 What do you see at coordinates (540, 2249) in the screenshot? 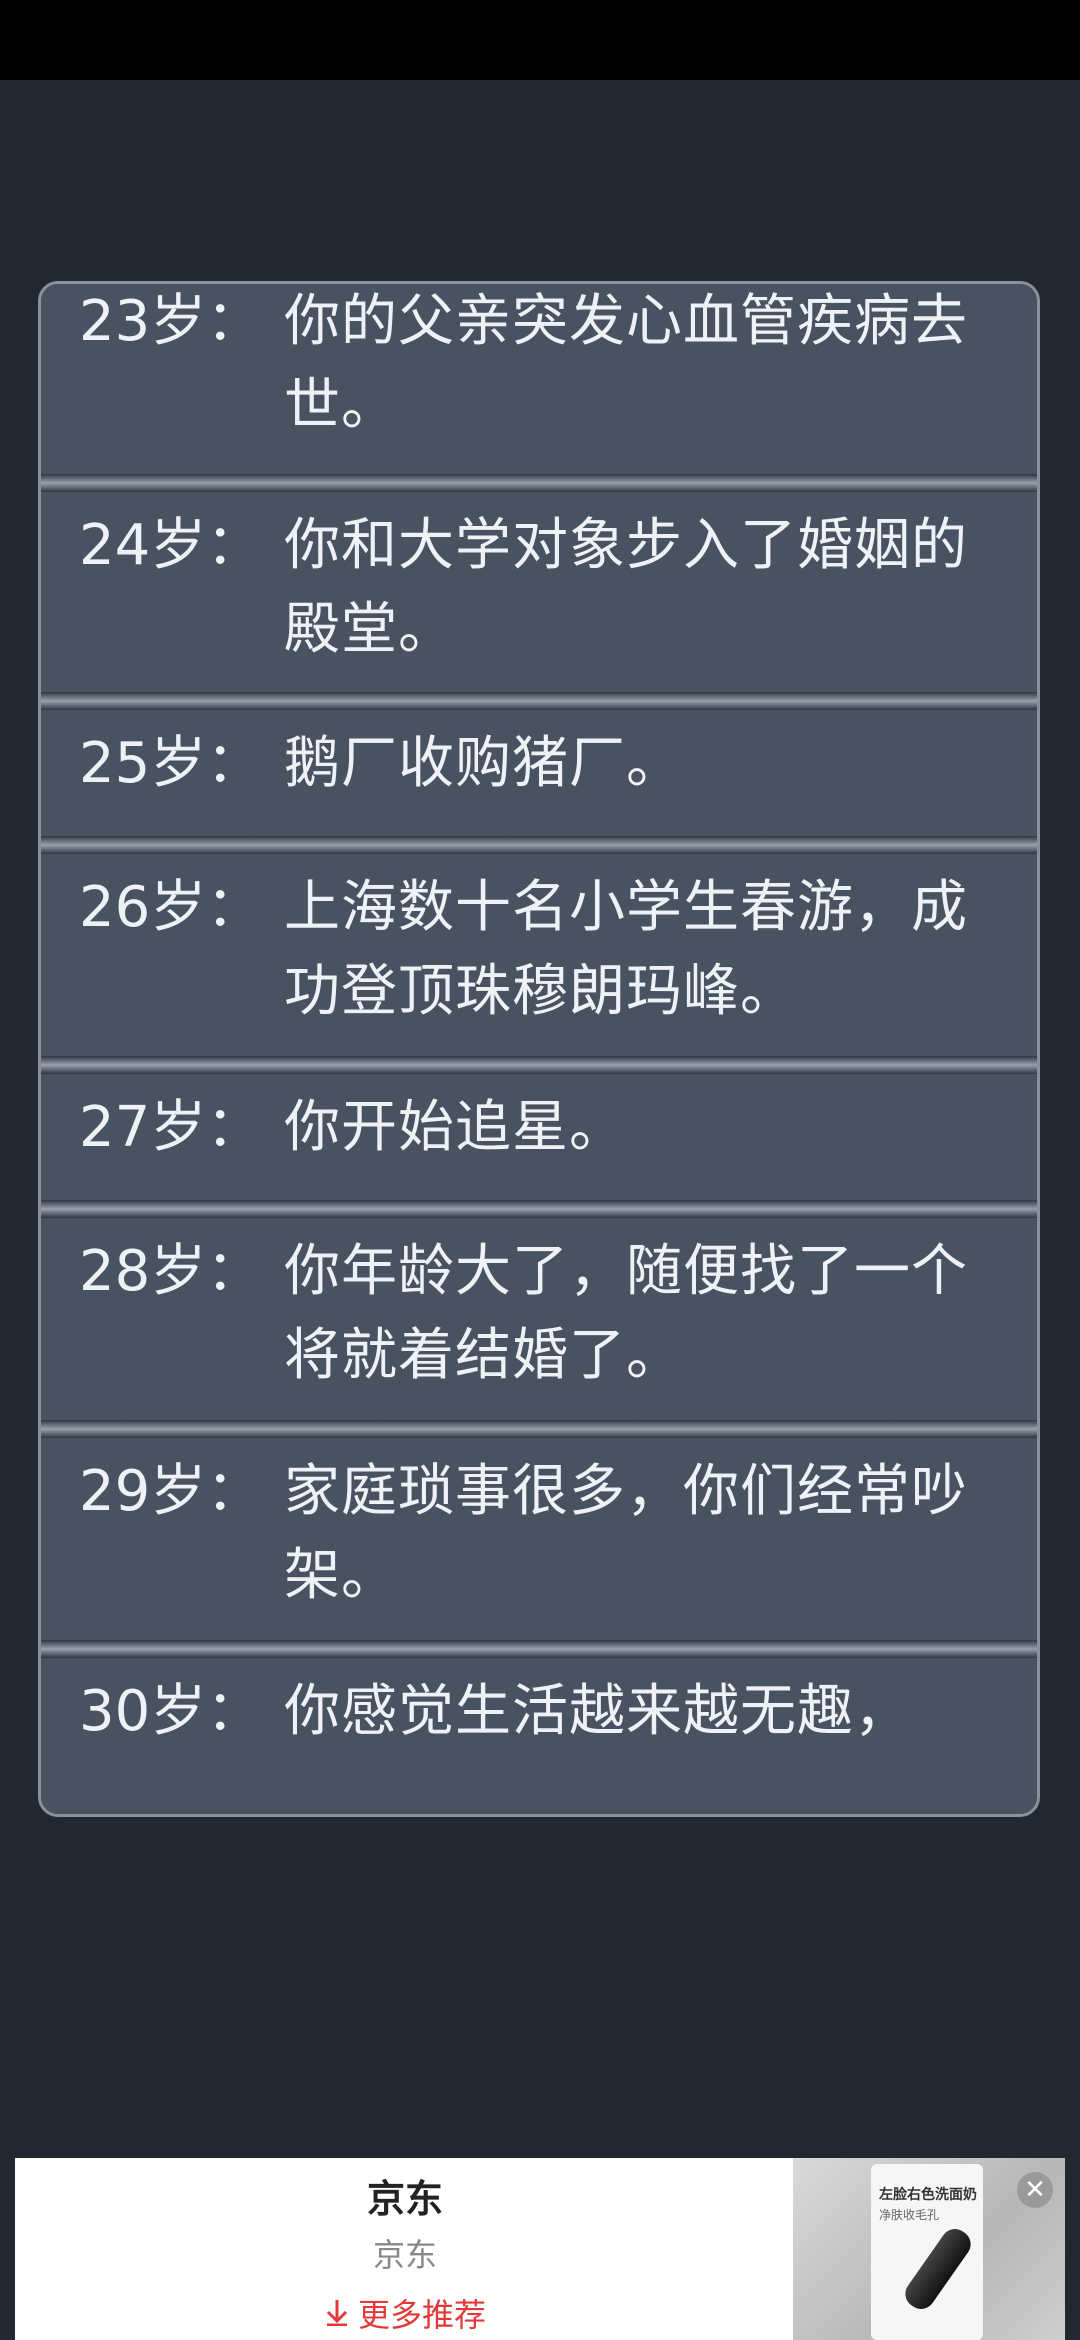
I see `ad-banner: 京东 京东 更多推荐 左脸右色洗面奶 净肤收毛孔 ✕` at bounding box center [540, 2249].